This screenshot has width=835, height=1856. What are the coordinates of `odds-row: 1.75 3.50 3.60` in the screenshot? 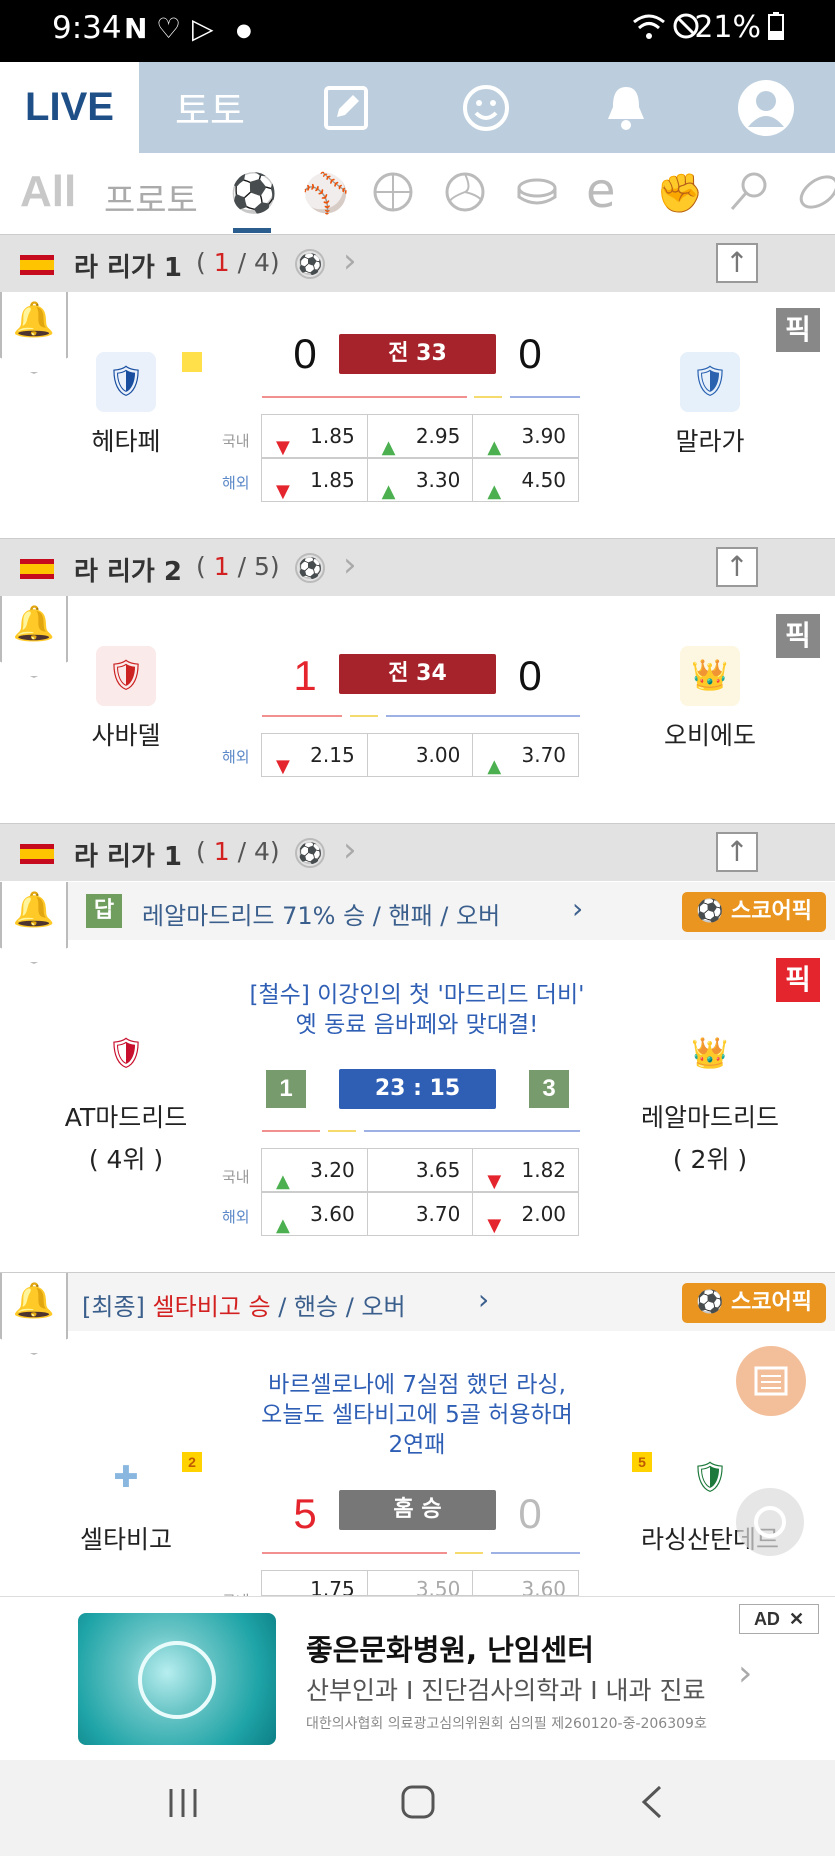 It's located at (420, 1583).